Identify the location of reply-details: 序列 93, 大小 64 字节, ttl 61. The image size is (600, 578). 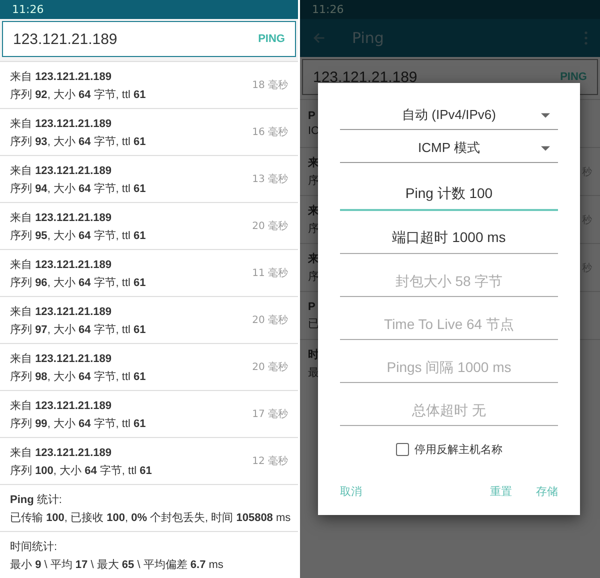
(78, 141).